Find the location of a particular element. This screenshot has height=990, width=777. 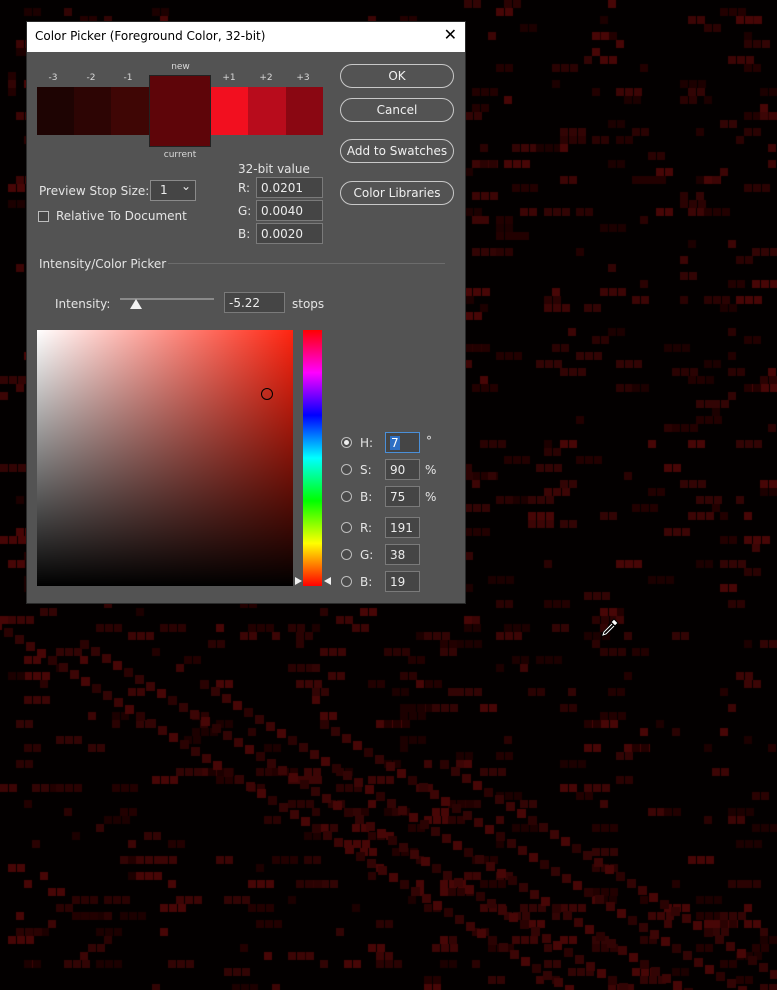

b-input: 75 is located at coordinates (402, 496).